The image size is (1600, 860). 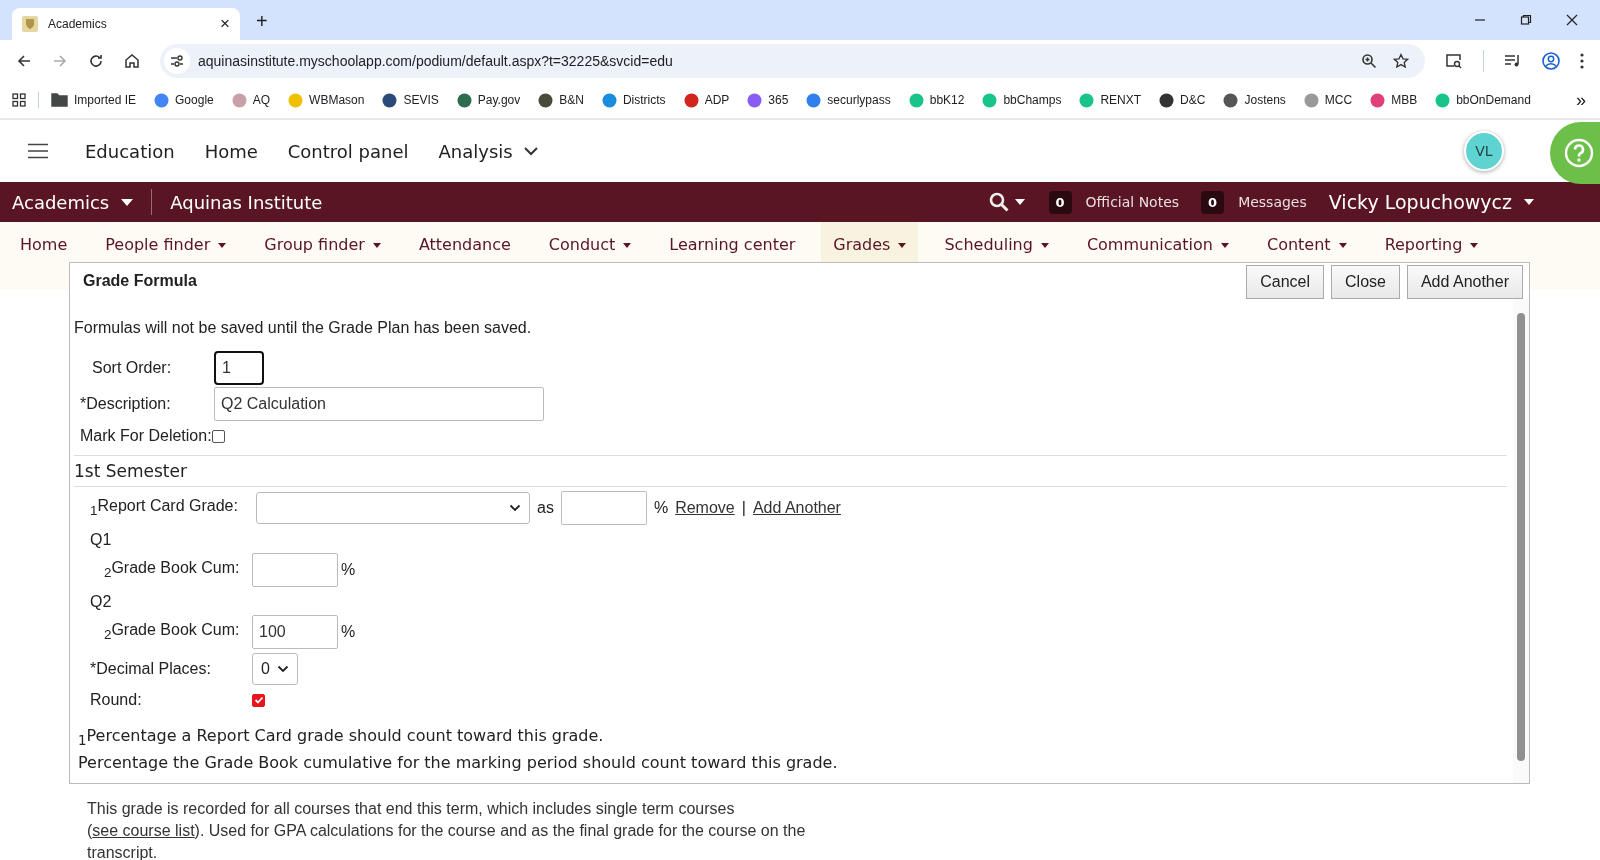 What do you see at coordinates (561, 100) in the screenshot?
I see `bookmark: B&N` at bounding box center [561, 100].